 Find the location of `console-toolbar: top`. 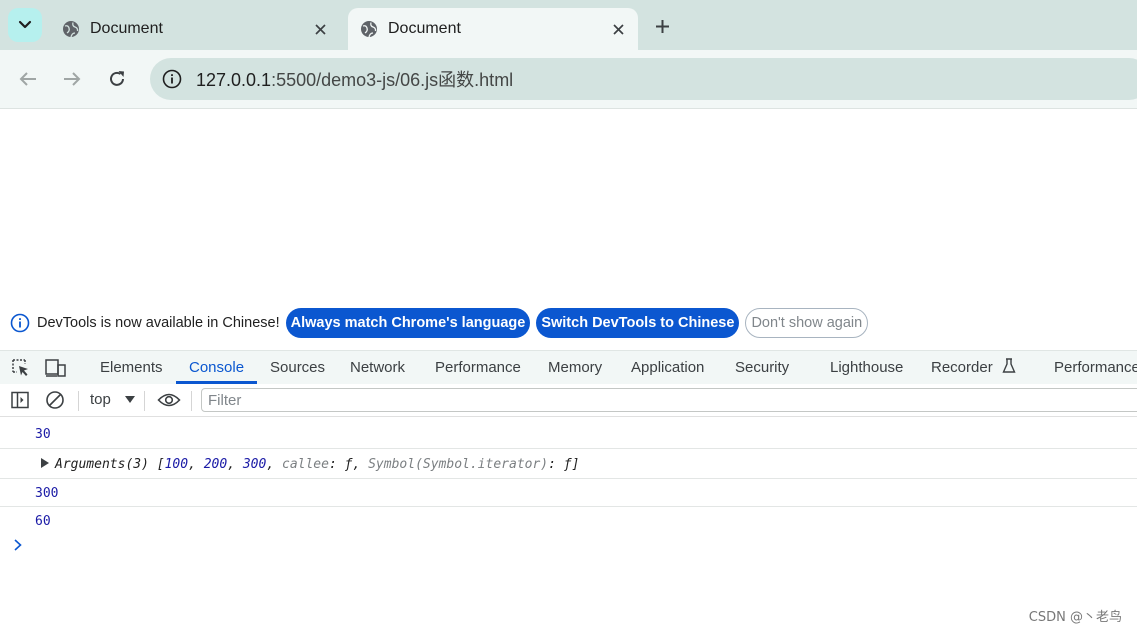

console-toolbar: top is located at coordinates (568, 400).